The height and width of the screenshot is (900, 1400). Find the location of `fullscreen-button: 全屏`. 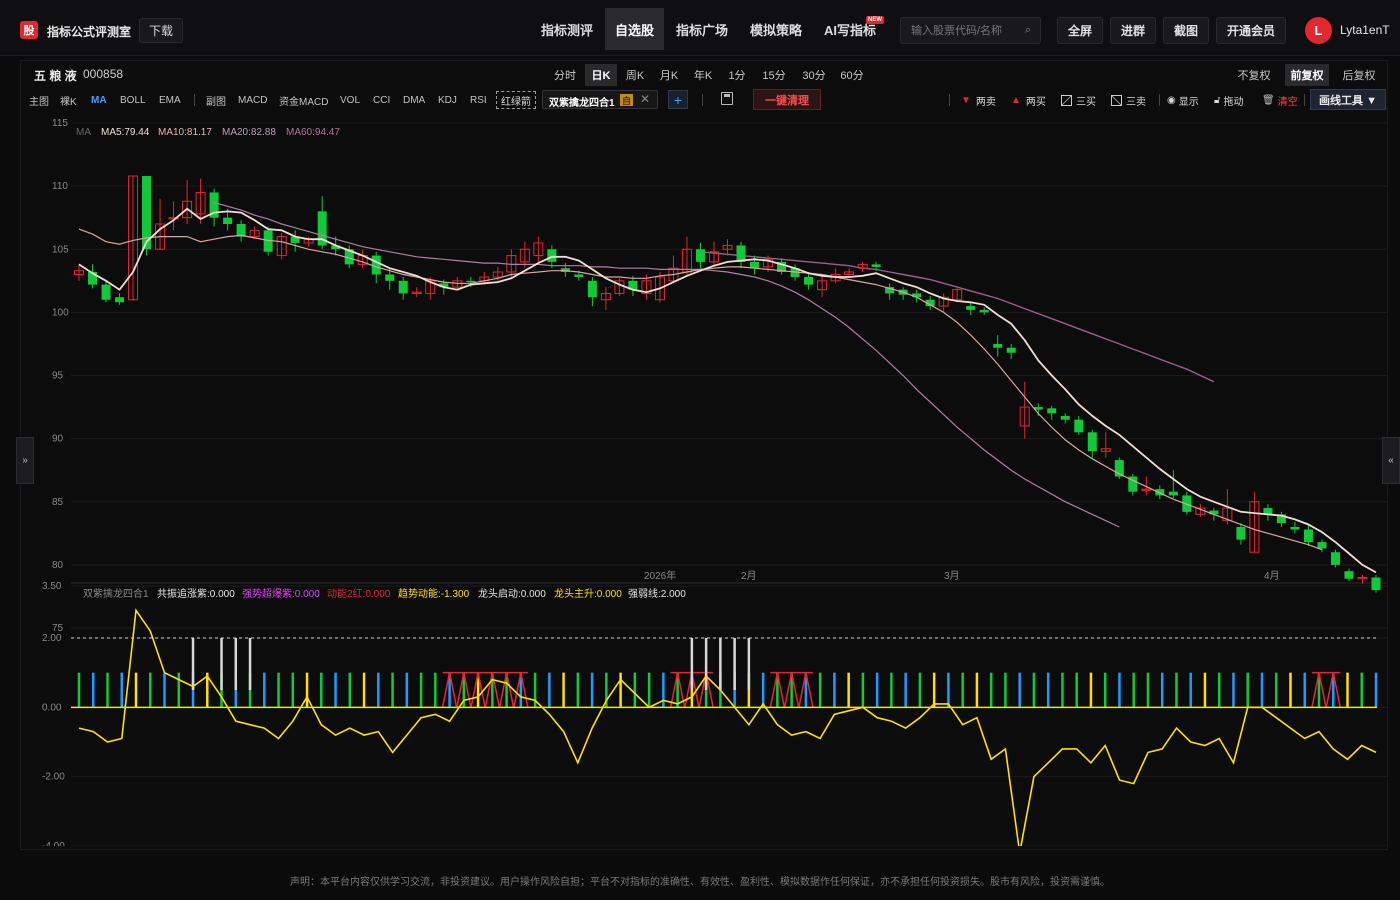

fullscreen-button: 全屏 is located at coordinates (1080, 30).